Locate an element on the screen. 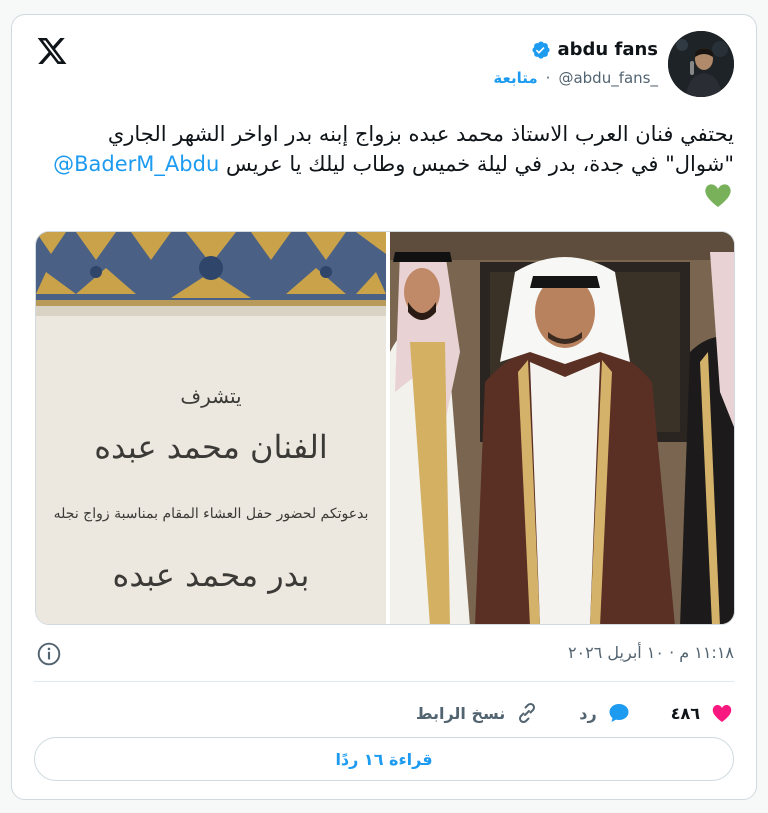 This screenshot has height=813, width=768. avatar is located at coordinates (701, 64).